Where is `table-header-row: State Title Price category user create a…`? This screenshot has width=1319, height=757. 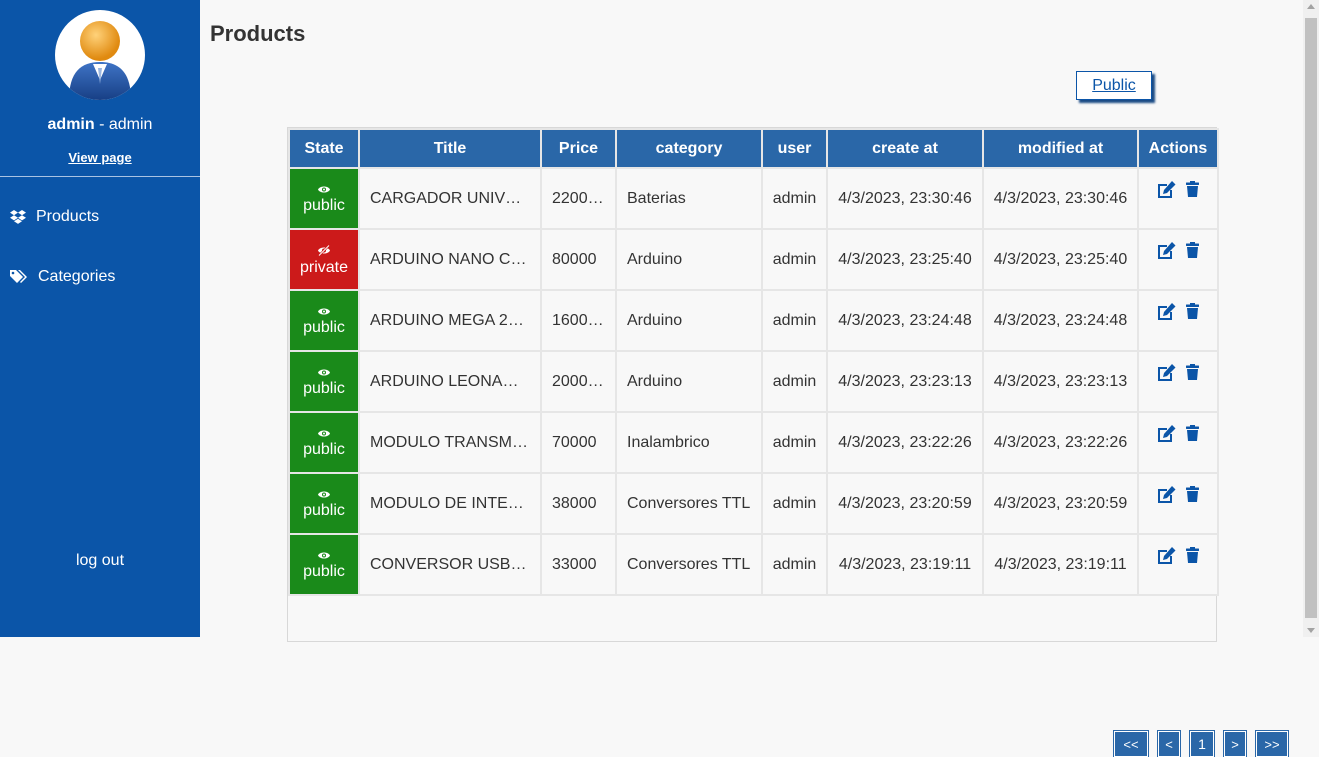 table-header-row: State Title Price category user create a… is located at coordinates (753, 148).